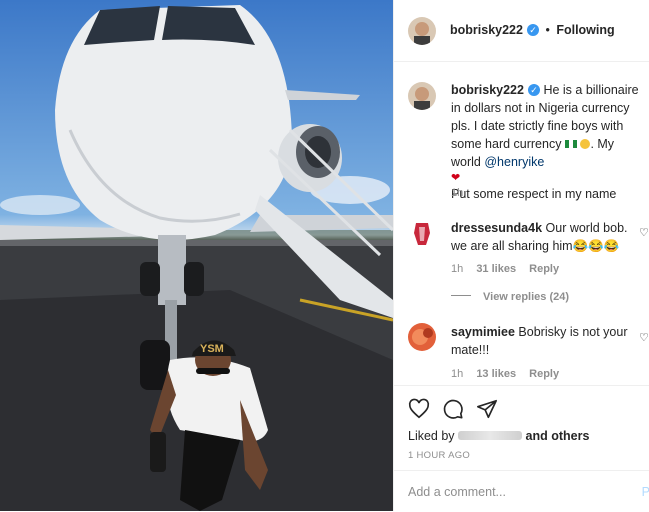 The width and height of the screenshot is (649, 512). I want to click on caption-meta: 1h, so click(462, 193).